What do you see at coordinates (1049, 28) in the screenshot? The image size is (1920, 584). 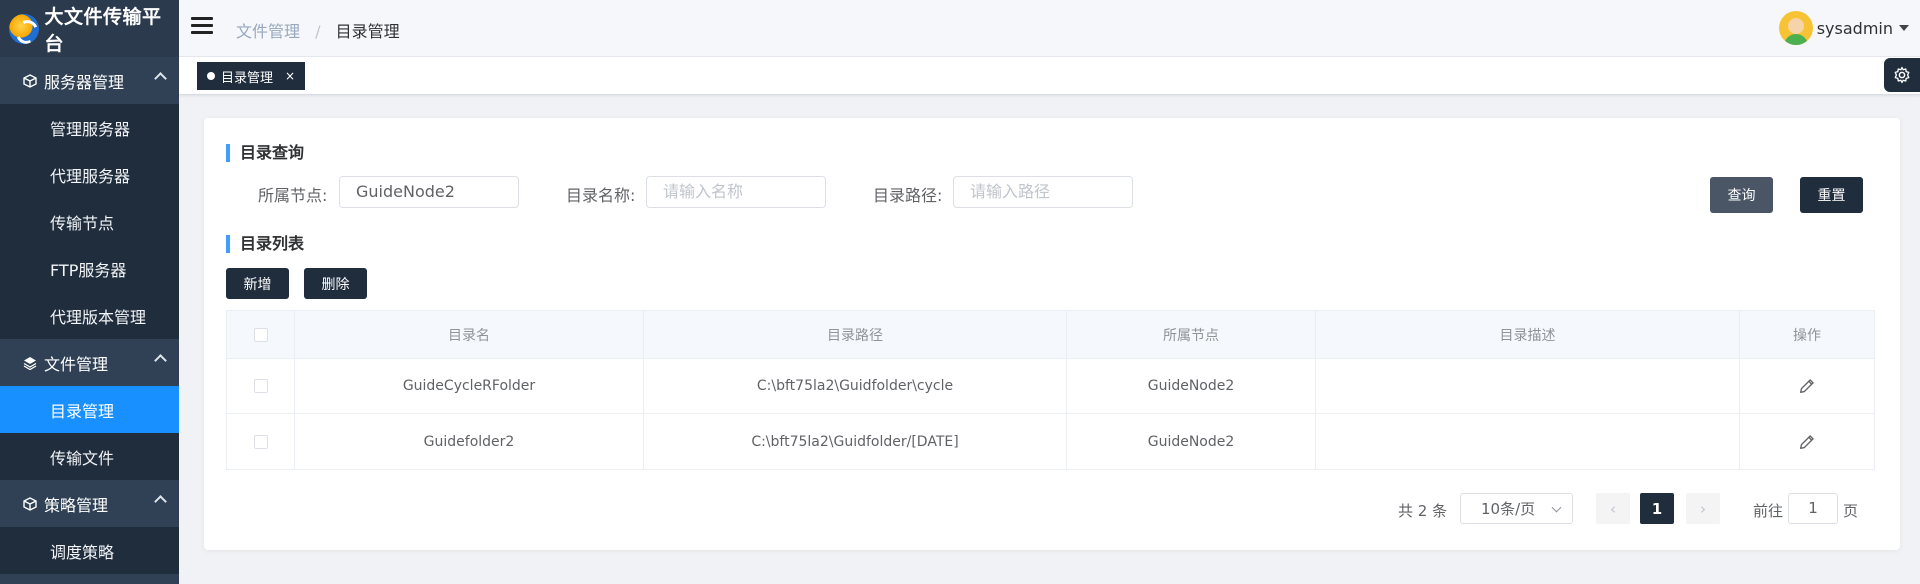 I see `top-header: 文件管理 / 目录管理 sysadmin` at bounding box center [1049, 28].